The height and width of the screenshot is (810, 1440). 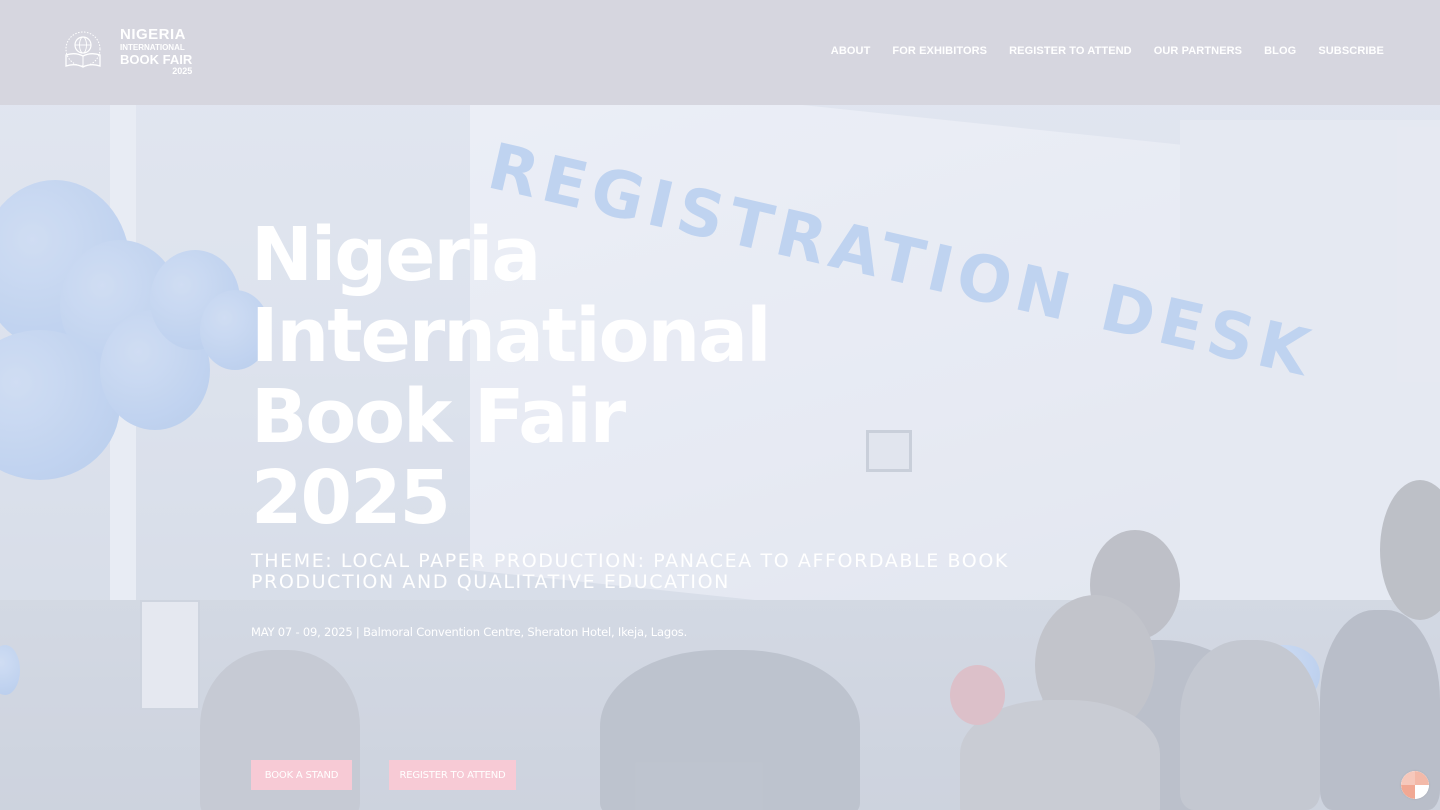 I want to click on chat-widget-icon, so click(x=1415, y=785).